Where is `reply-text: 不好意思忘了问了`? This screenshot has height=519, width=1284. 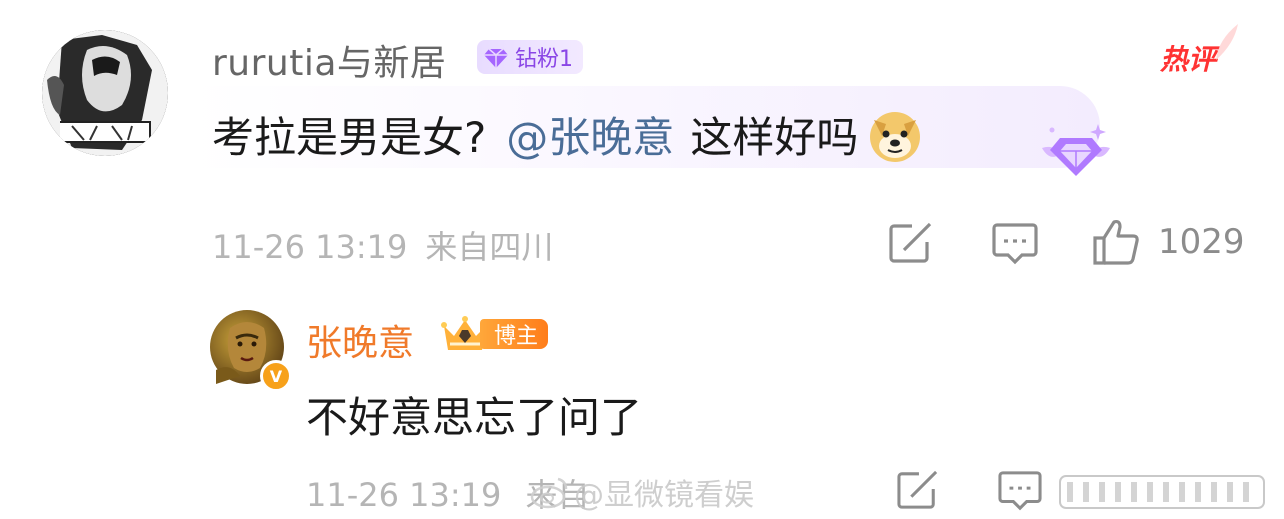
reply-text: 不好意思忘了问了 is located at coordinates (474, 417).